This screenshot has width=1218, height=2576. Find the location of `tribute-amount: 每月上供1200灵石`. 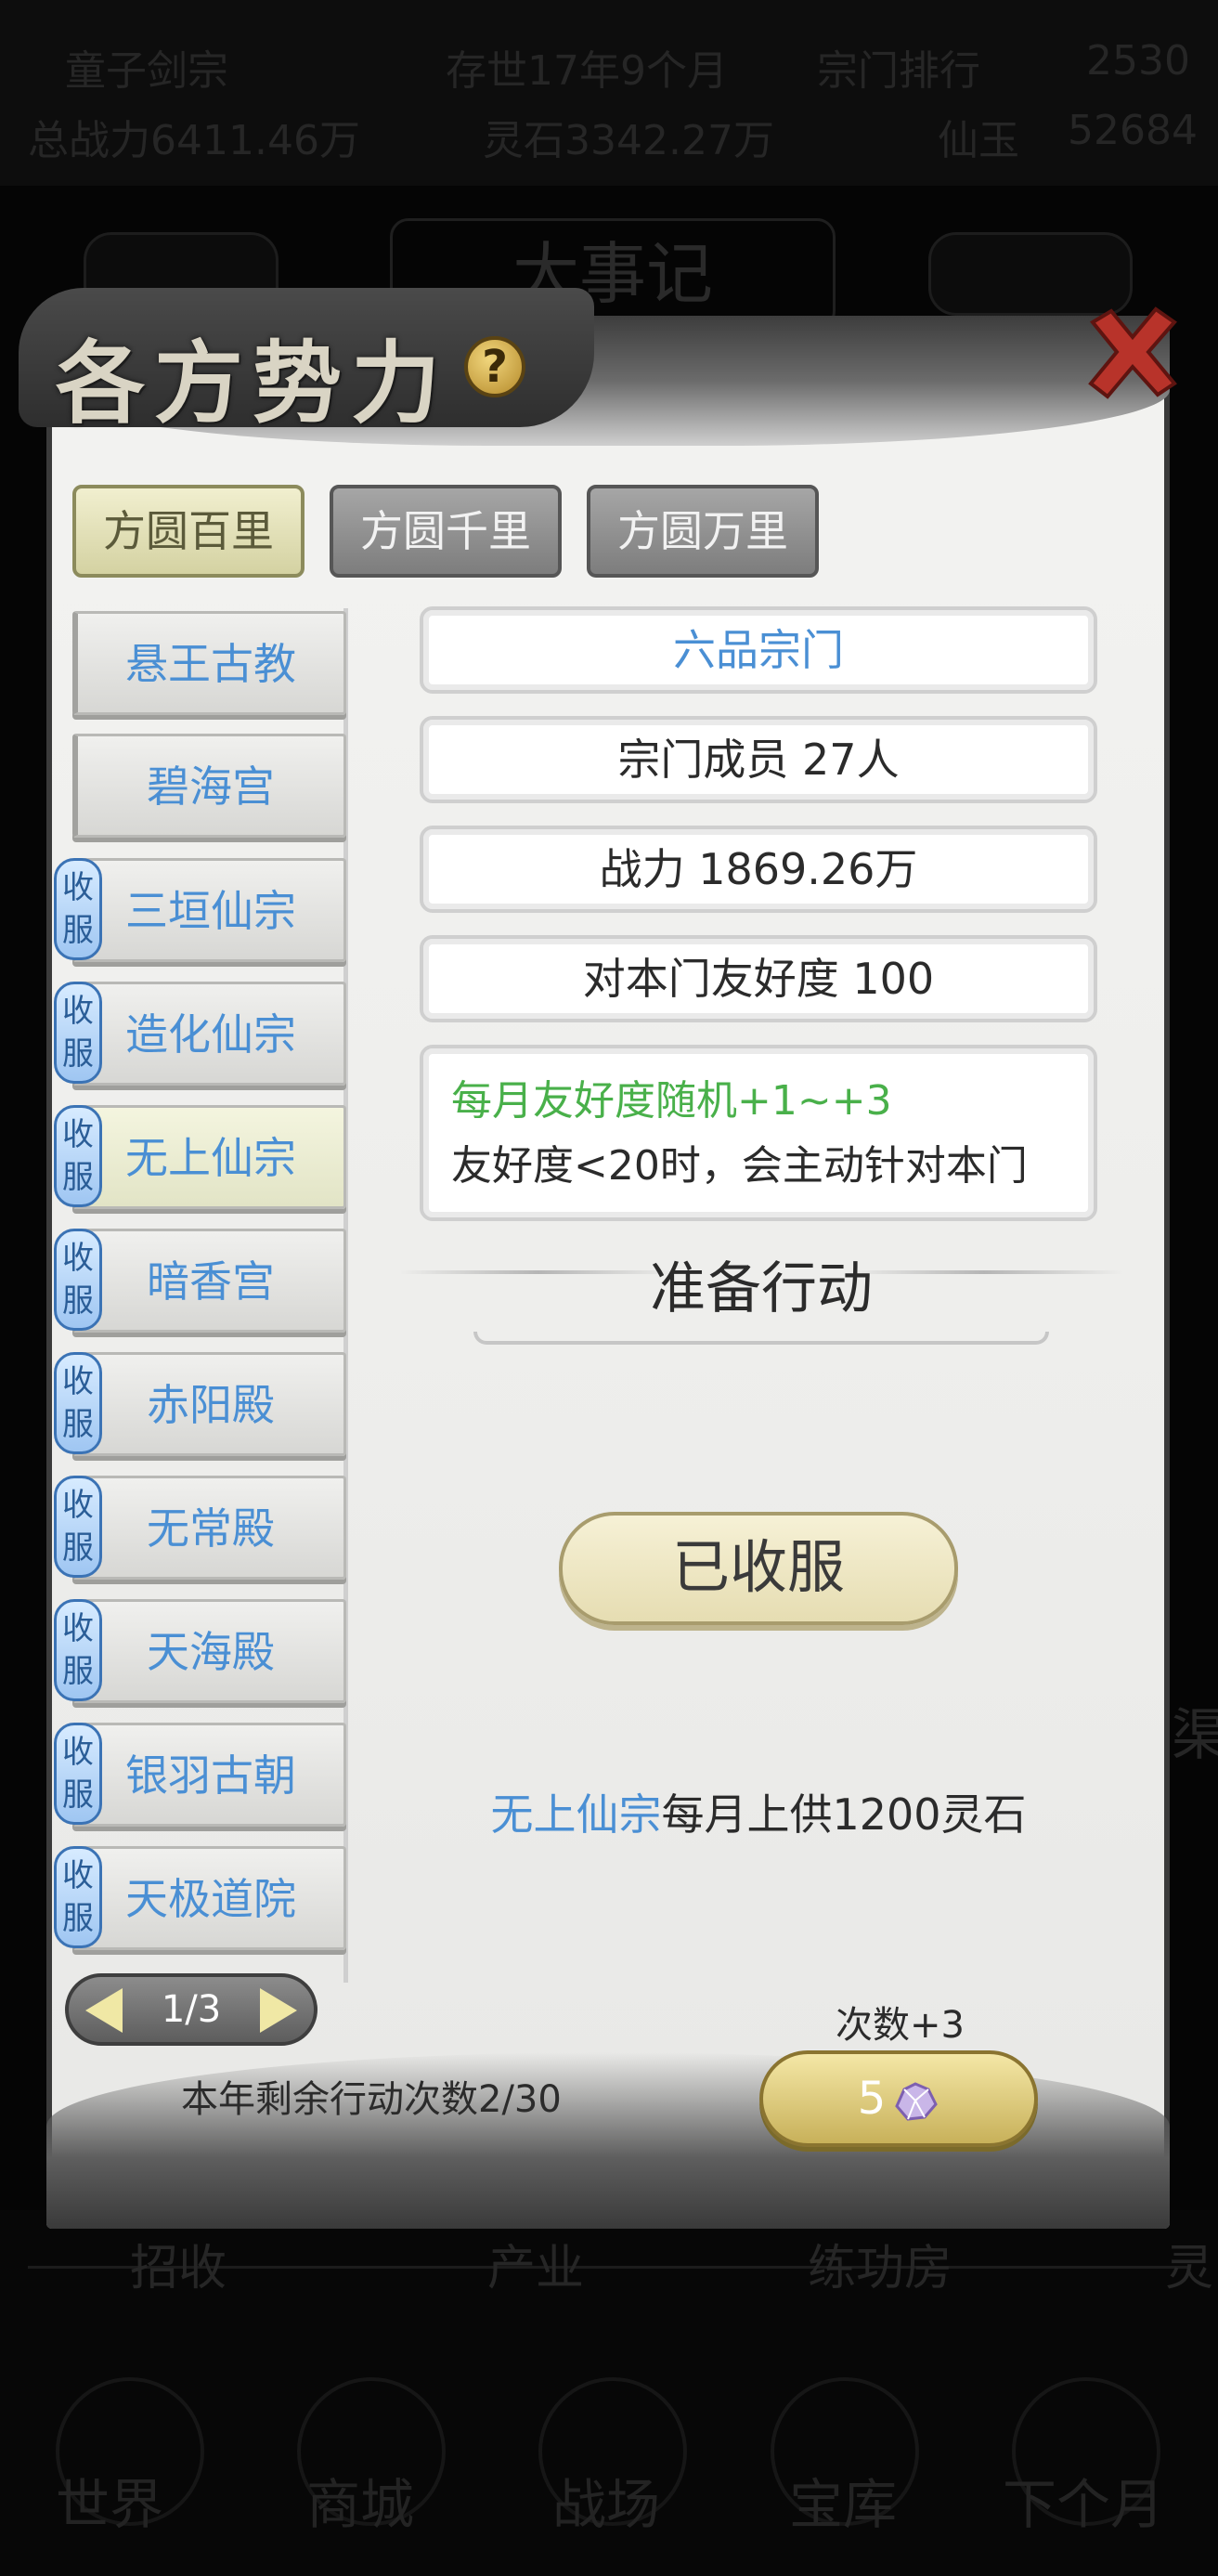

tribute-amount: 每月上供1200灵石 is located at coordinates (844, 1815).